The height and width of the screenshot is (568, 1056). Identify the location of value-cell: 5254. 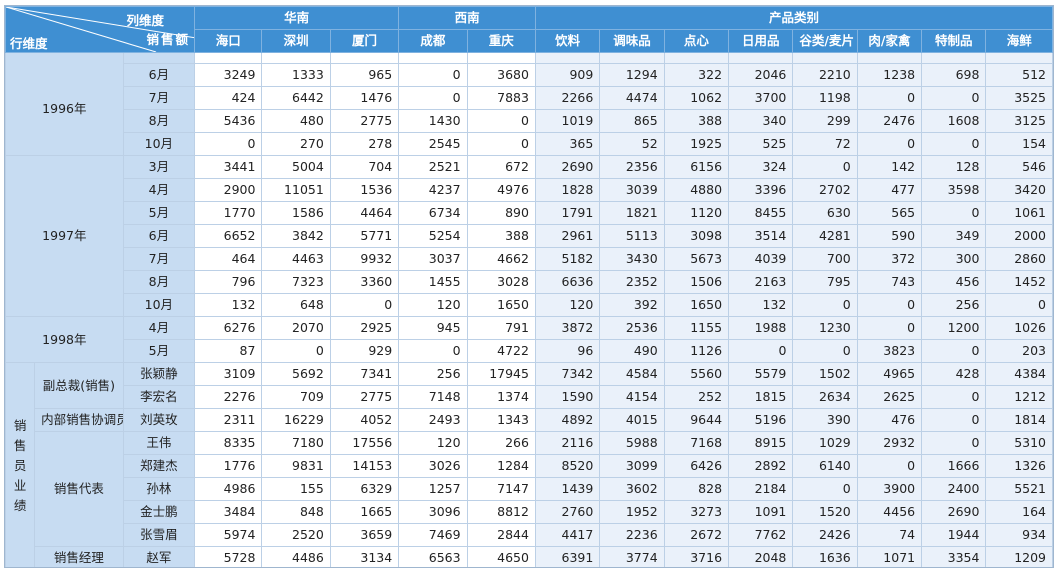
(433, 236).